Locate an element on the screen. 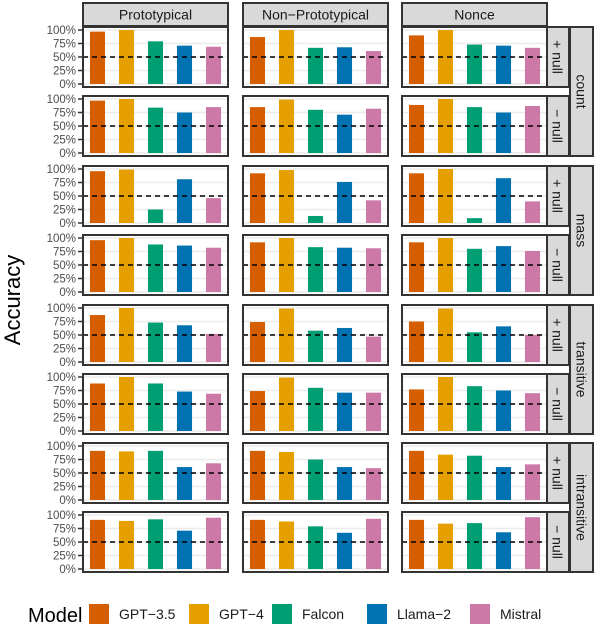 The image size is (600, 639). column-strips: Prototypical Non−Prototypical Nonce is located at coordinates (315, 14).